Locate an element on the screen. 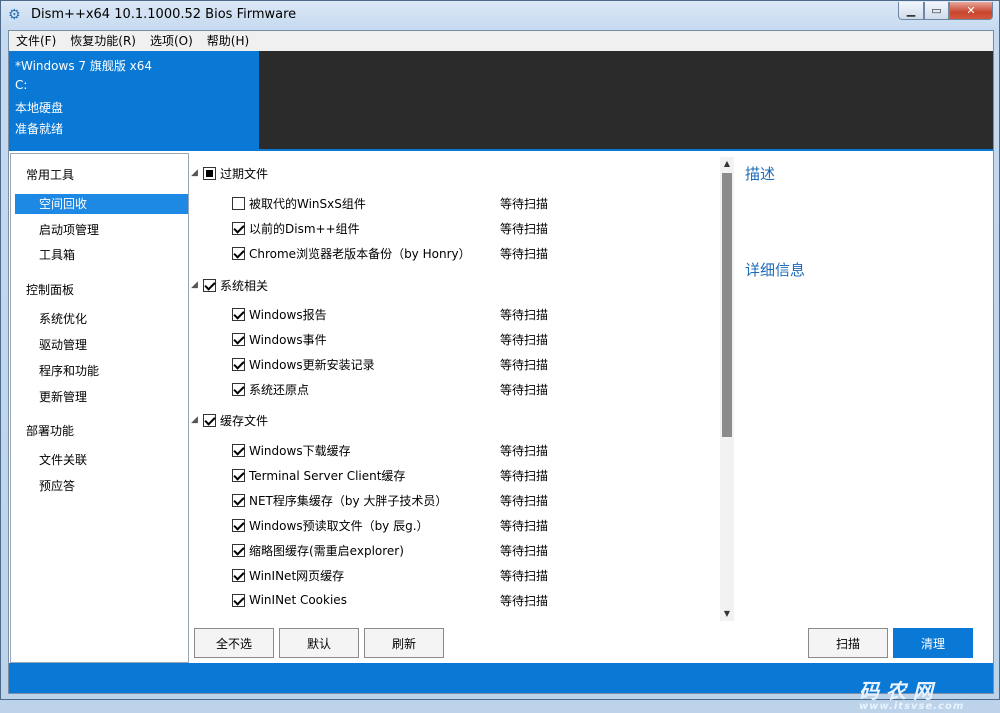 The width and height of the screenshot is (1000, 713). sidebar-item-space-reclaim: 空间回收 is located at coordinates (101, 204).